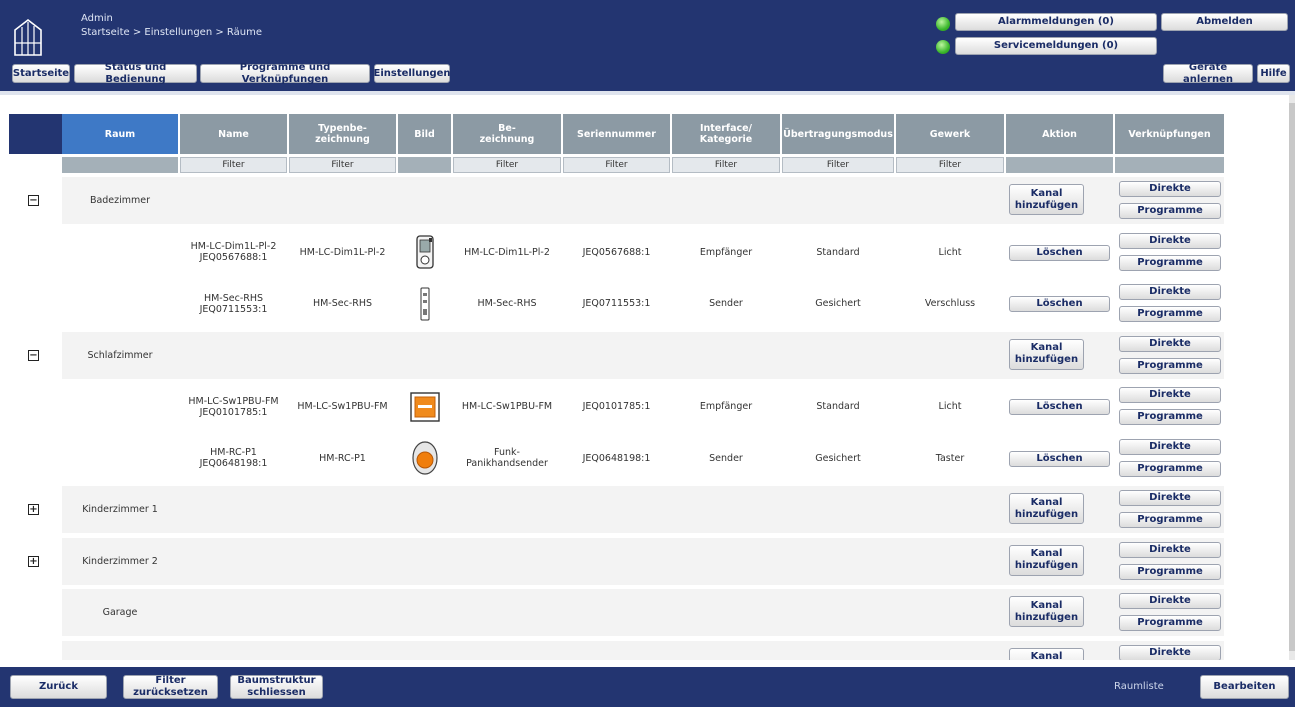  What do you see at coordinates (1273, 73) in the screenshot?
I see `help-button: Hilfe` at bounding box center [1273, 73].